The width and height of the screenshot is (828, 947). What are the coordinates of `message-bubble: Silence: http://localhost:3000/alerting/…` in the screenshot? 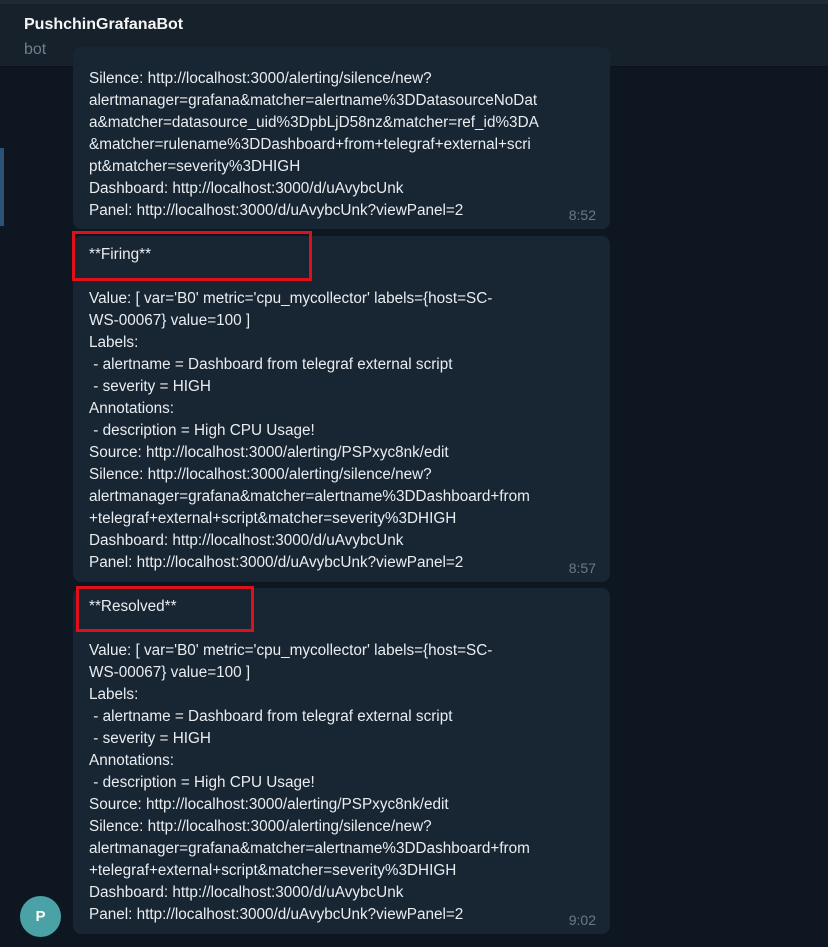 It's located at (341, 138).